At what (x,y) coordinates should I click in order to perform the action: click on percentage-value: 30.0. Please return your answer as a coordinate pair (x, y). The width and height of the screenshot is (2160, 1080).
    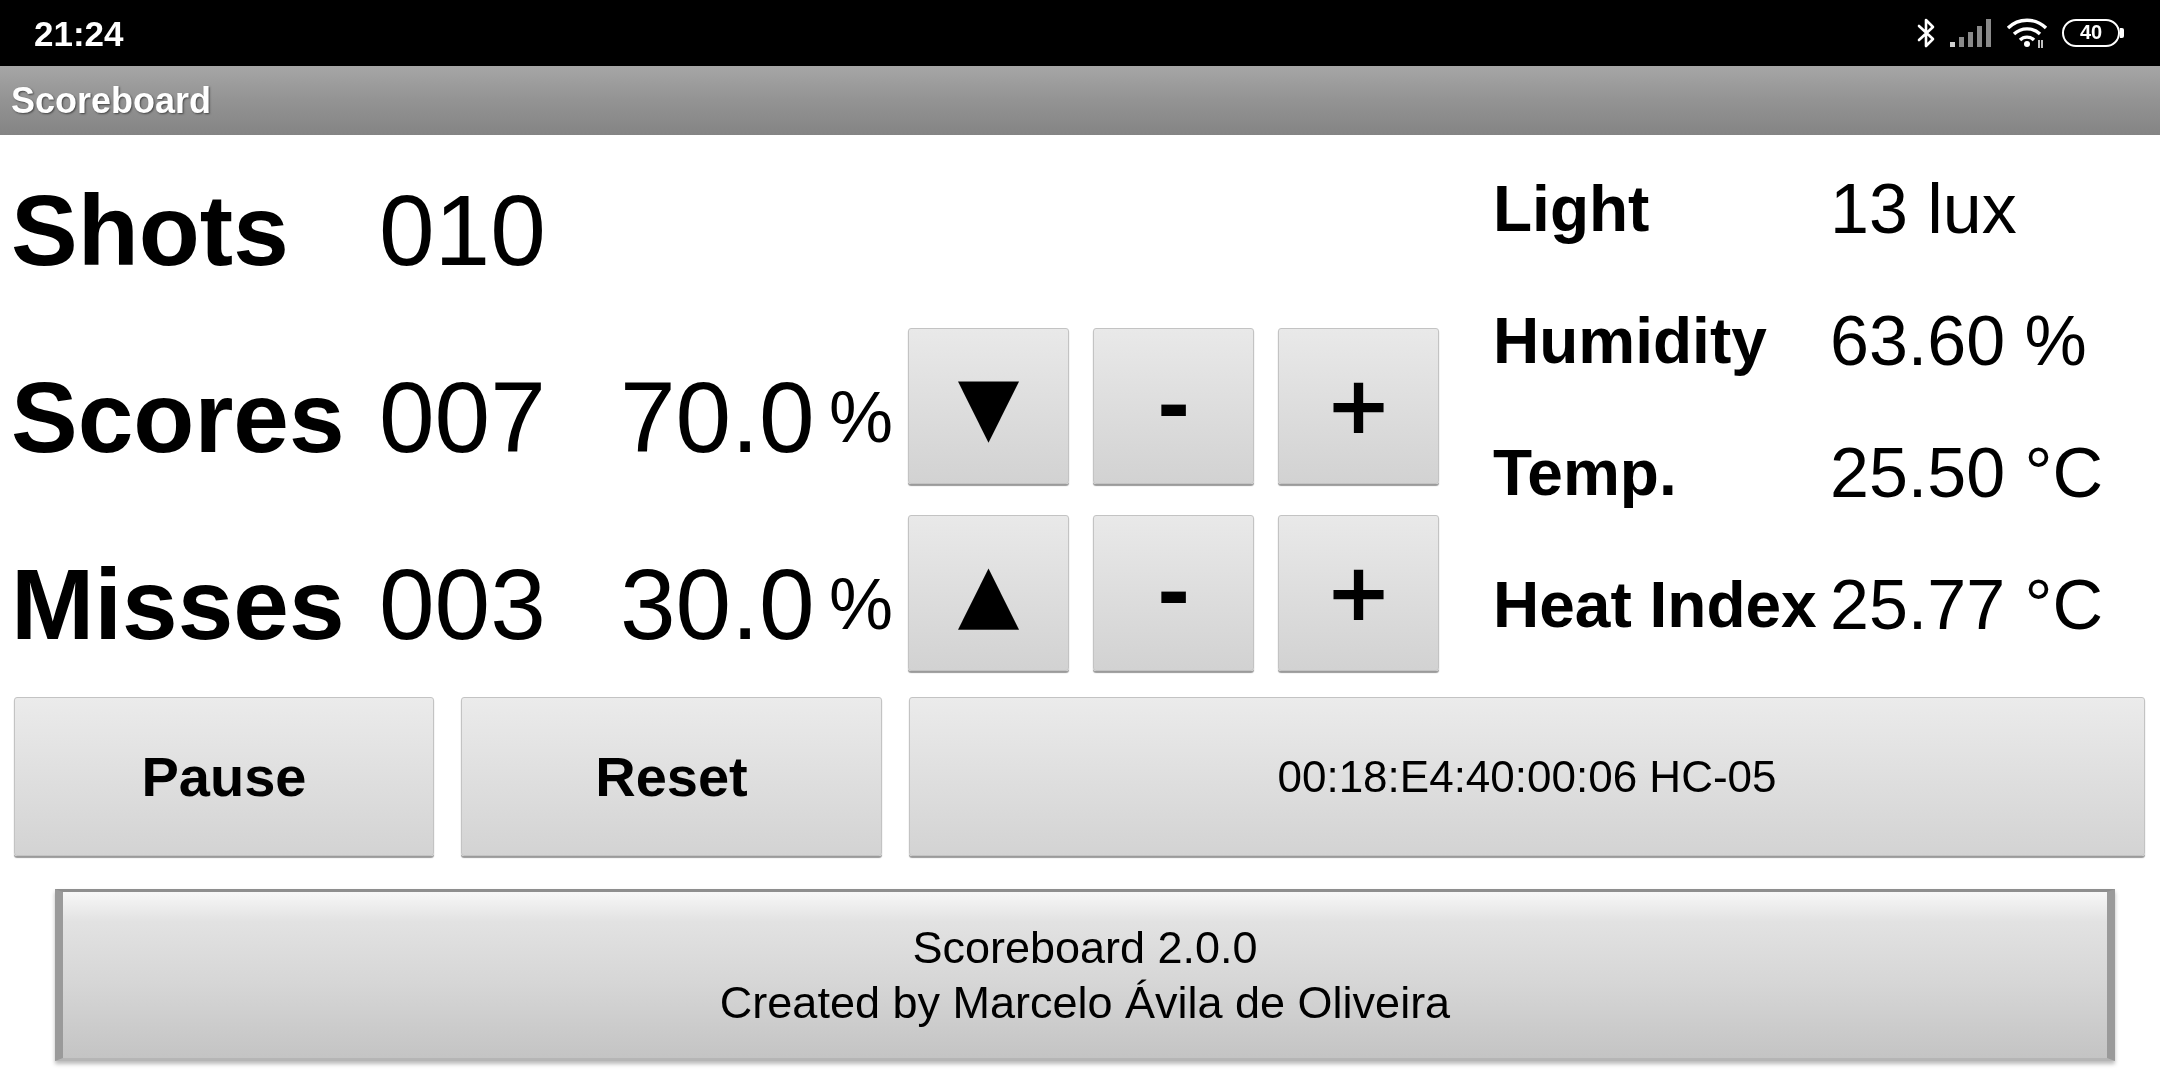
    Looking at the image, I should click on (717, 603).